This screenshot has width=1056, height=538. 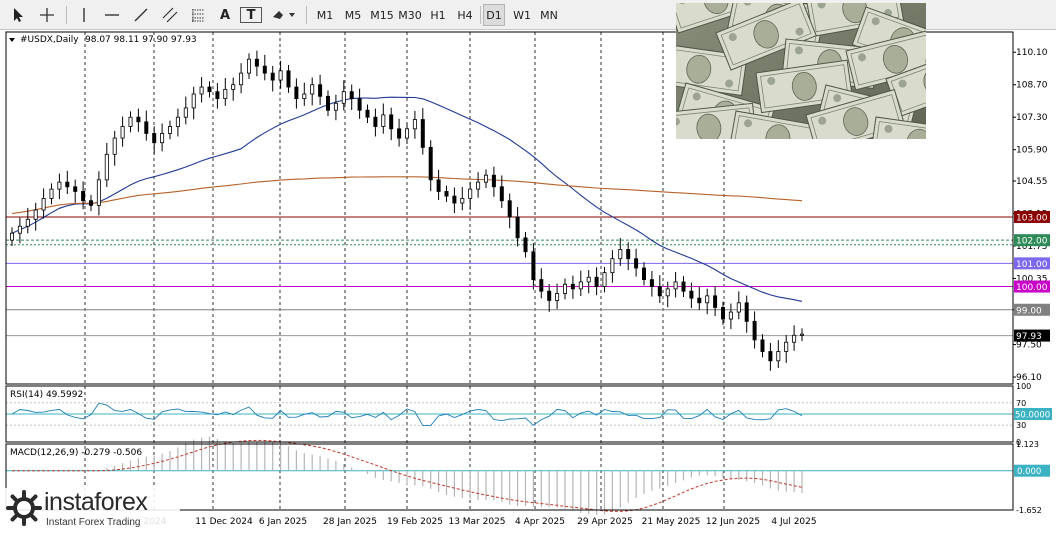 I want to click on y-tick-label: 107.30, so click(x=1032, y=118).